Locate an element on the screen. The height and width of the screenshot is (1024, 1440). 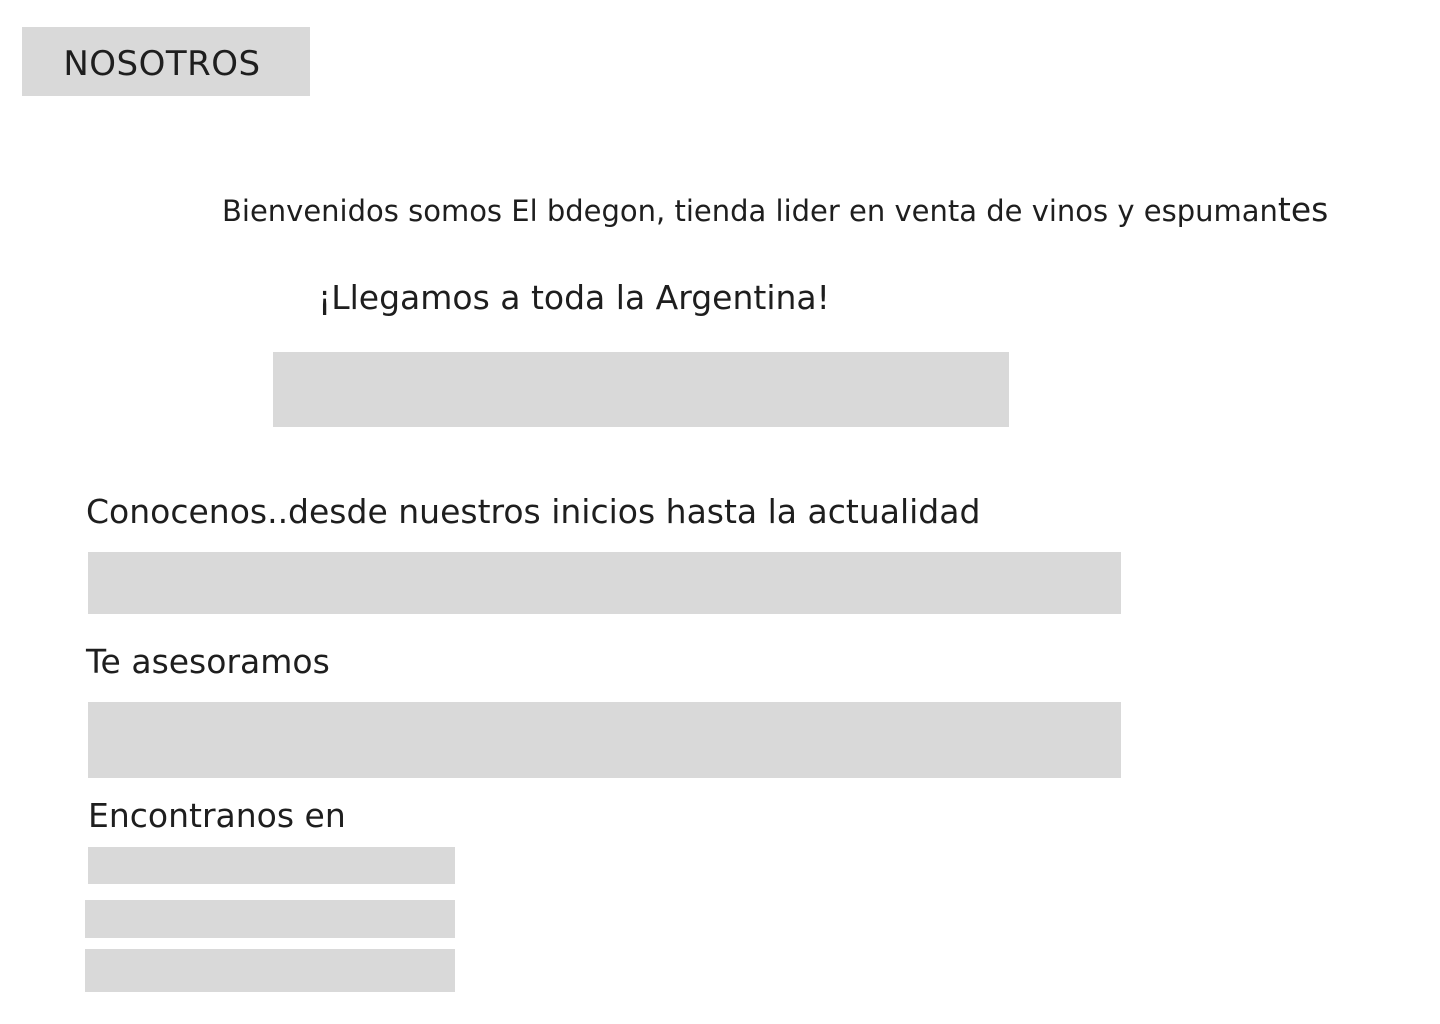
reach-heading: ¡Llegamos a toda la Argentina! is located at coordinates (574, 297).